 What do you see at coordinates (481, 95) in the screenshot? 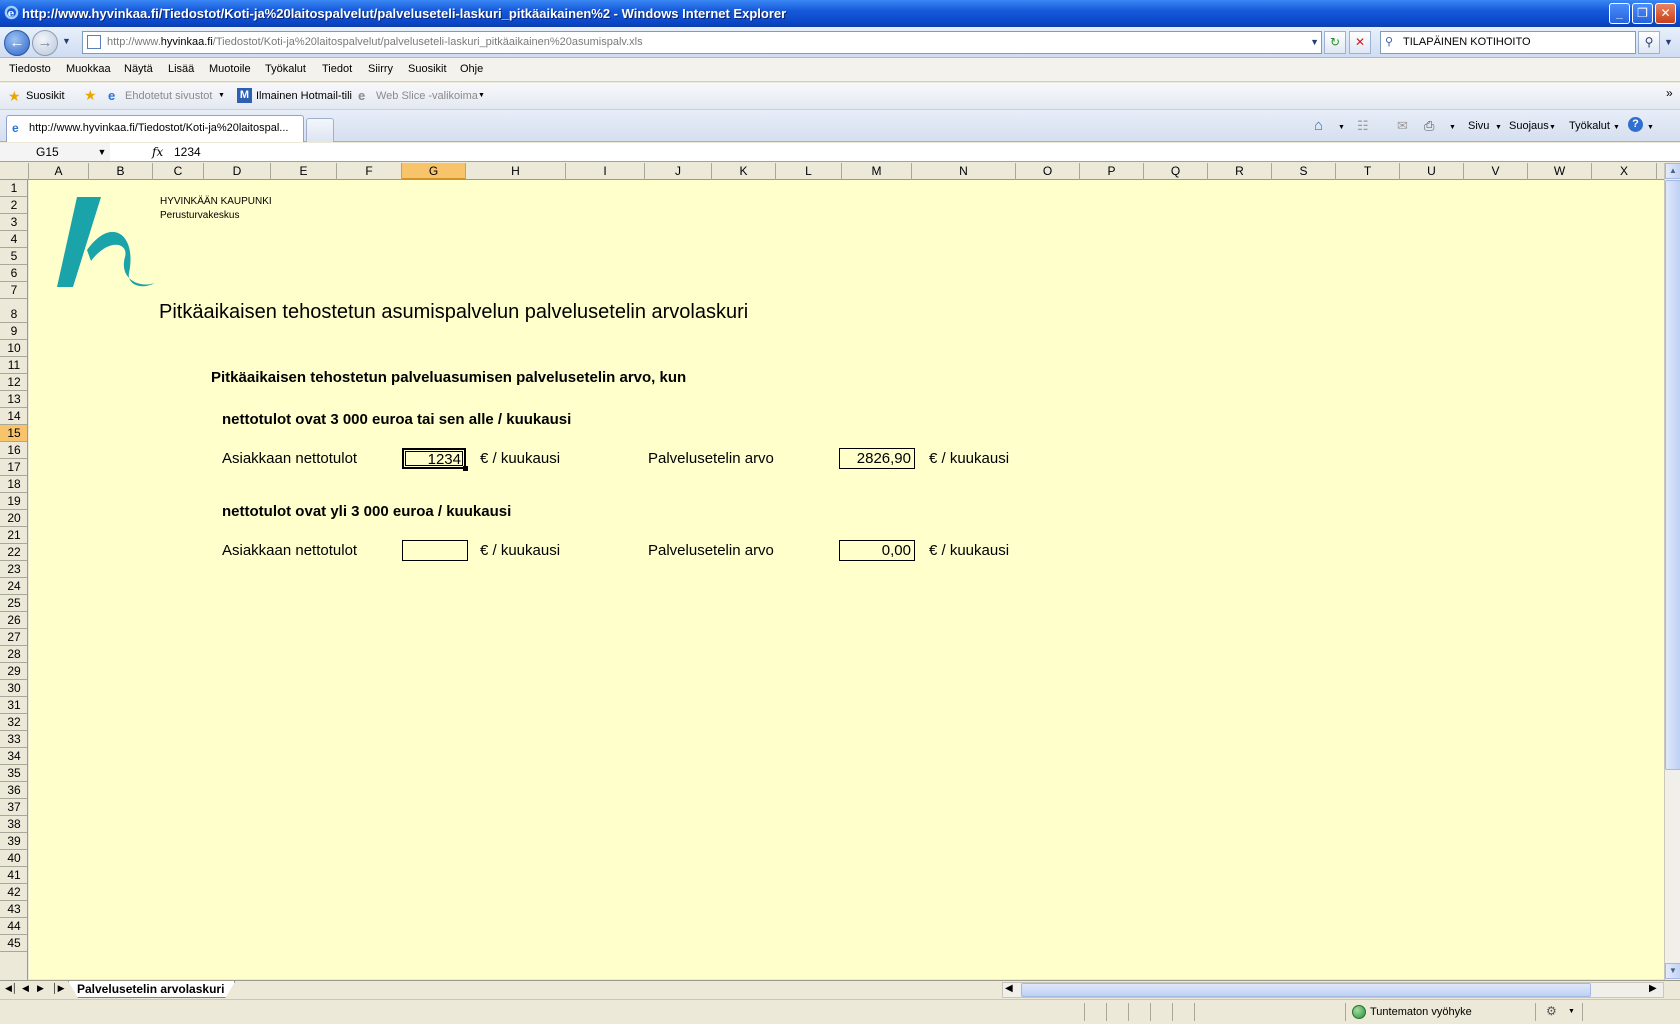
I see `web-slice-dropdown-icon: ▼` at bounding box center [481, 95].